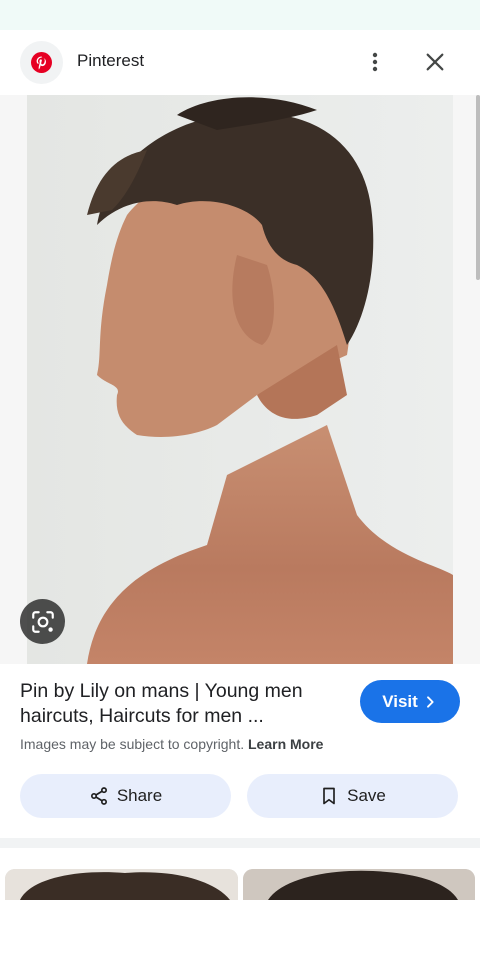 Image resolution: width=480 pixels, height=960 pixels. I want to click on header: Pinterest, so click(240, 62).